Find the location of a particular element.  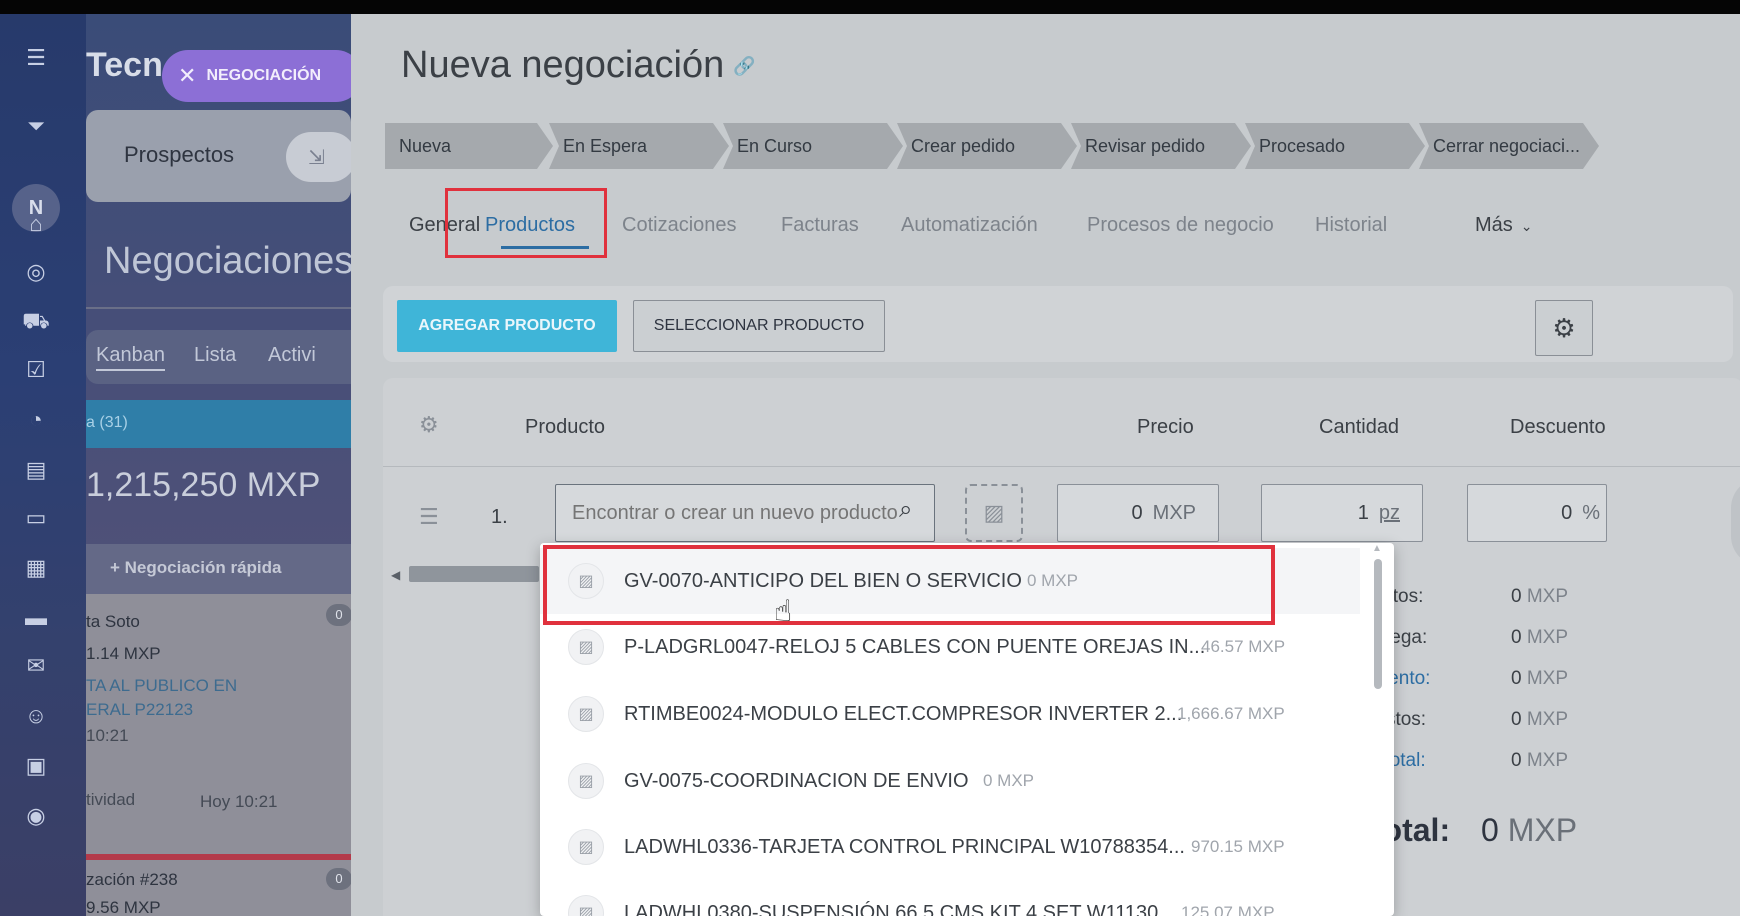

drive-icon: ▬ is located at coordinates (36, 618).